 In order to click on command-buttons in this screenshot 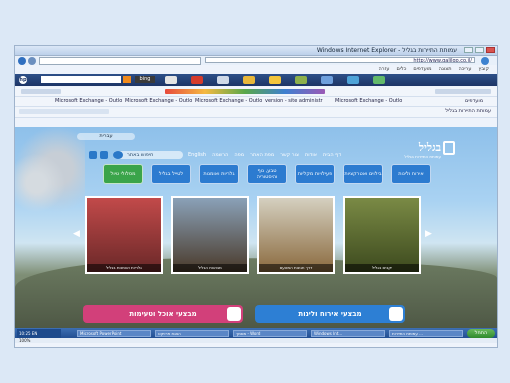, I will do `click(64, 111)`.